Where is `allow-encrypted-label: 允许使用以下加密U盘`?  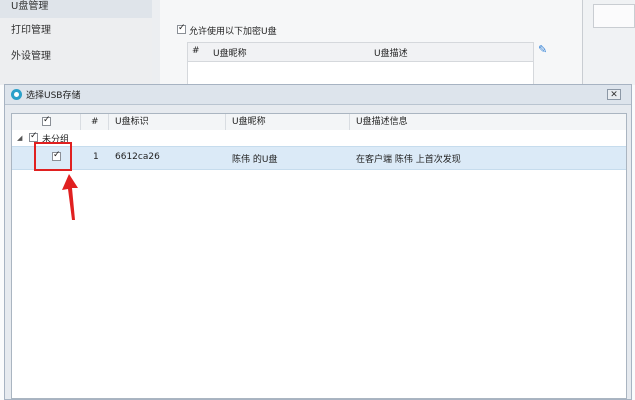 allow-encrypted-label: 允许使用以下加密U盘 is located at coordinates (233, 32).